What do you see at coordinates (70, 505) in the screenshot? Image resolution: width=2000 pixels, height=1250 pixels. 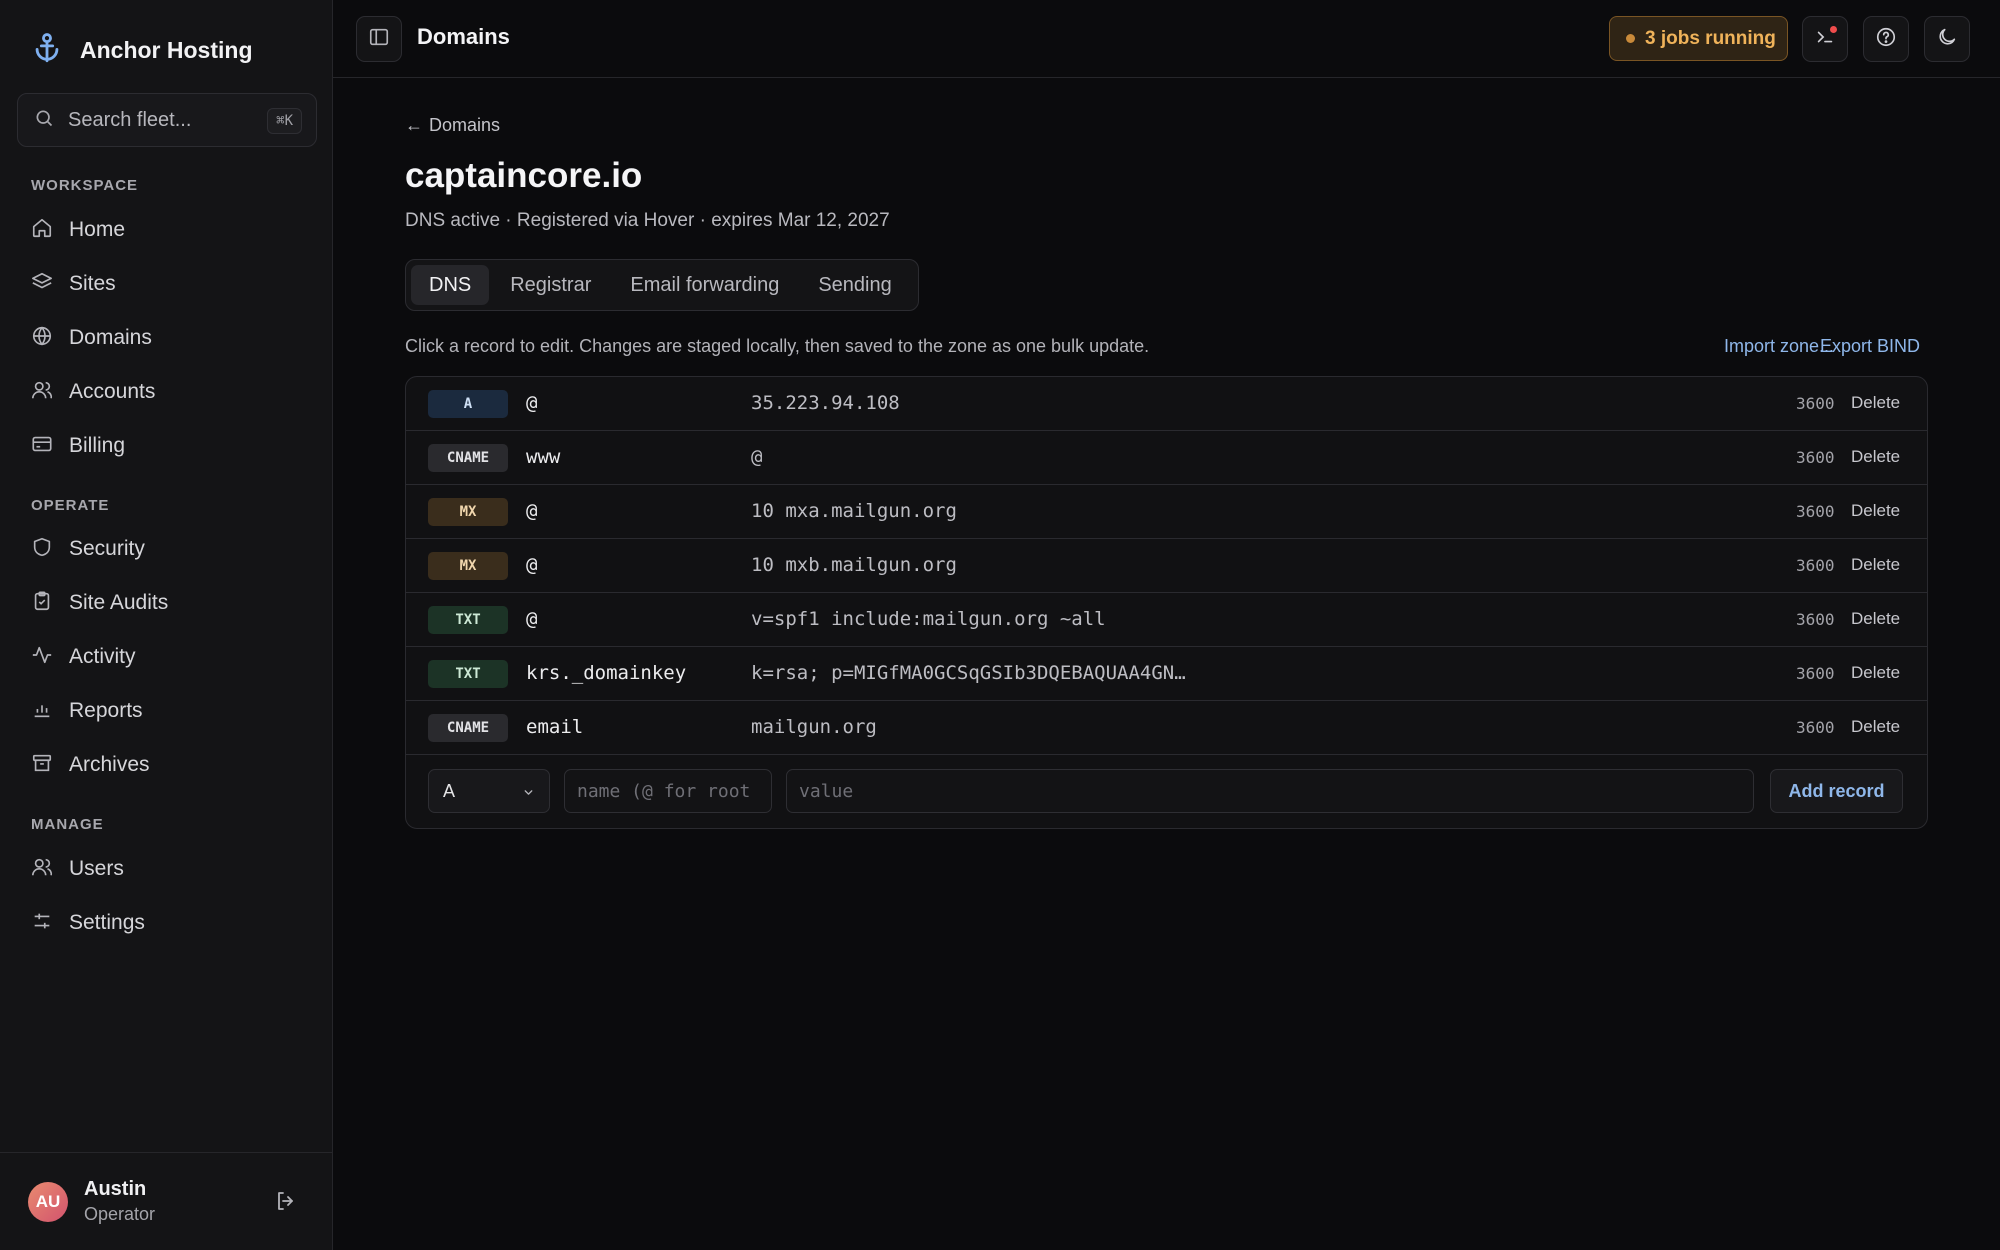 I see `section-title-operate: OPERATE` at bounding box center [70, 505].